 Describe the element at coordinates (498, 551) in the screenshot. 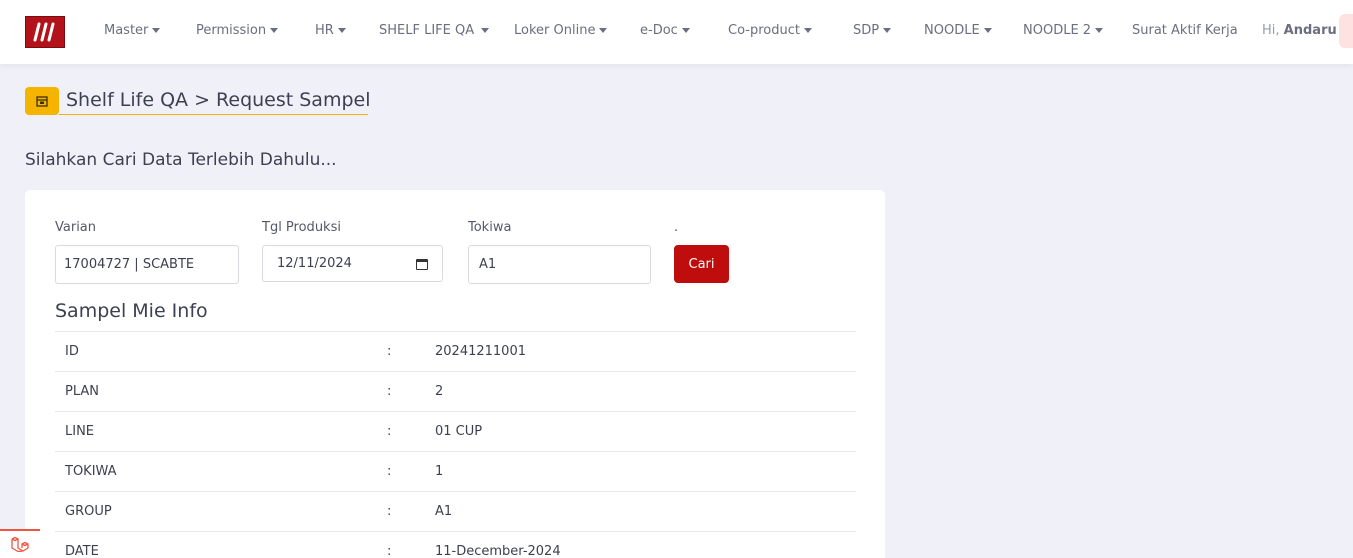

I see `row-value: 11-December-2024` at that location.